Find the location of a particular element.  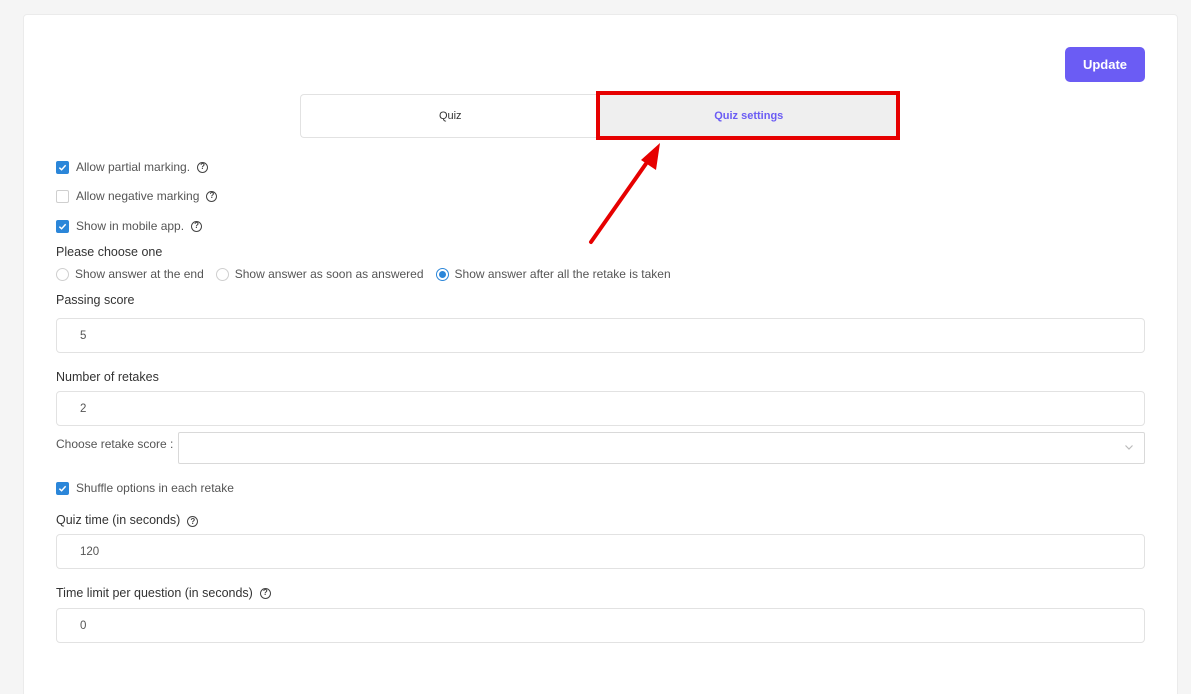

time-limit-label-row: Time limit per question (in seconds) ? is located at coordinates (163, 593).